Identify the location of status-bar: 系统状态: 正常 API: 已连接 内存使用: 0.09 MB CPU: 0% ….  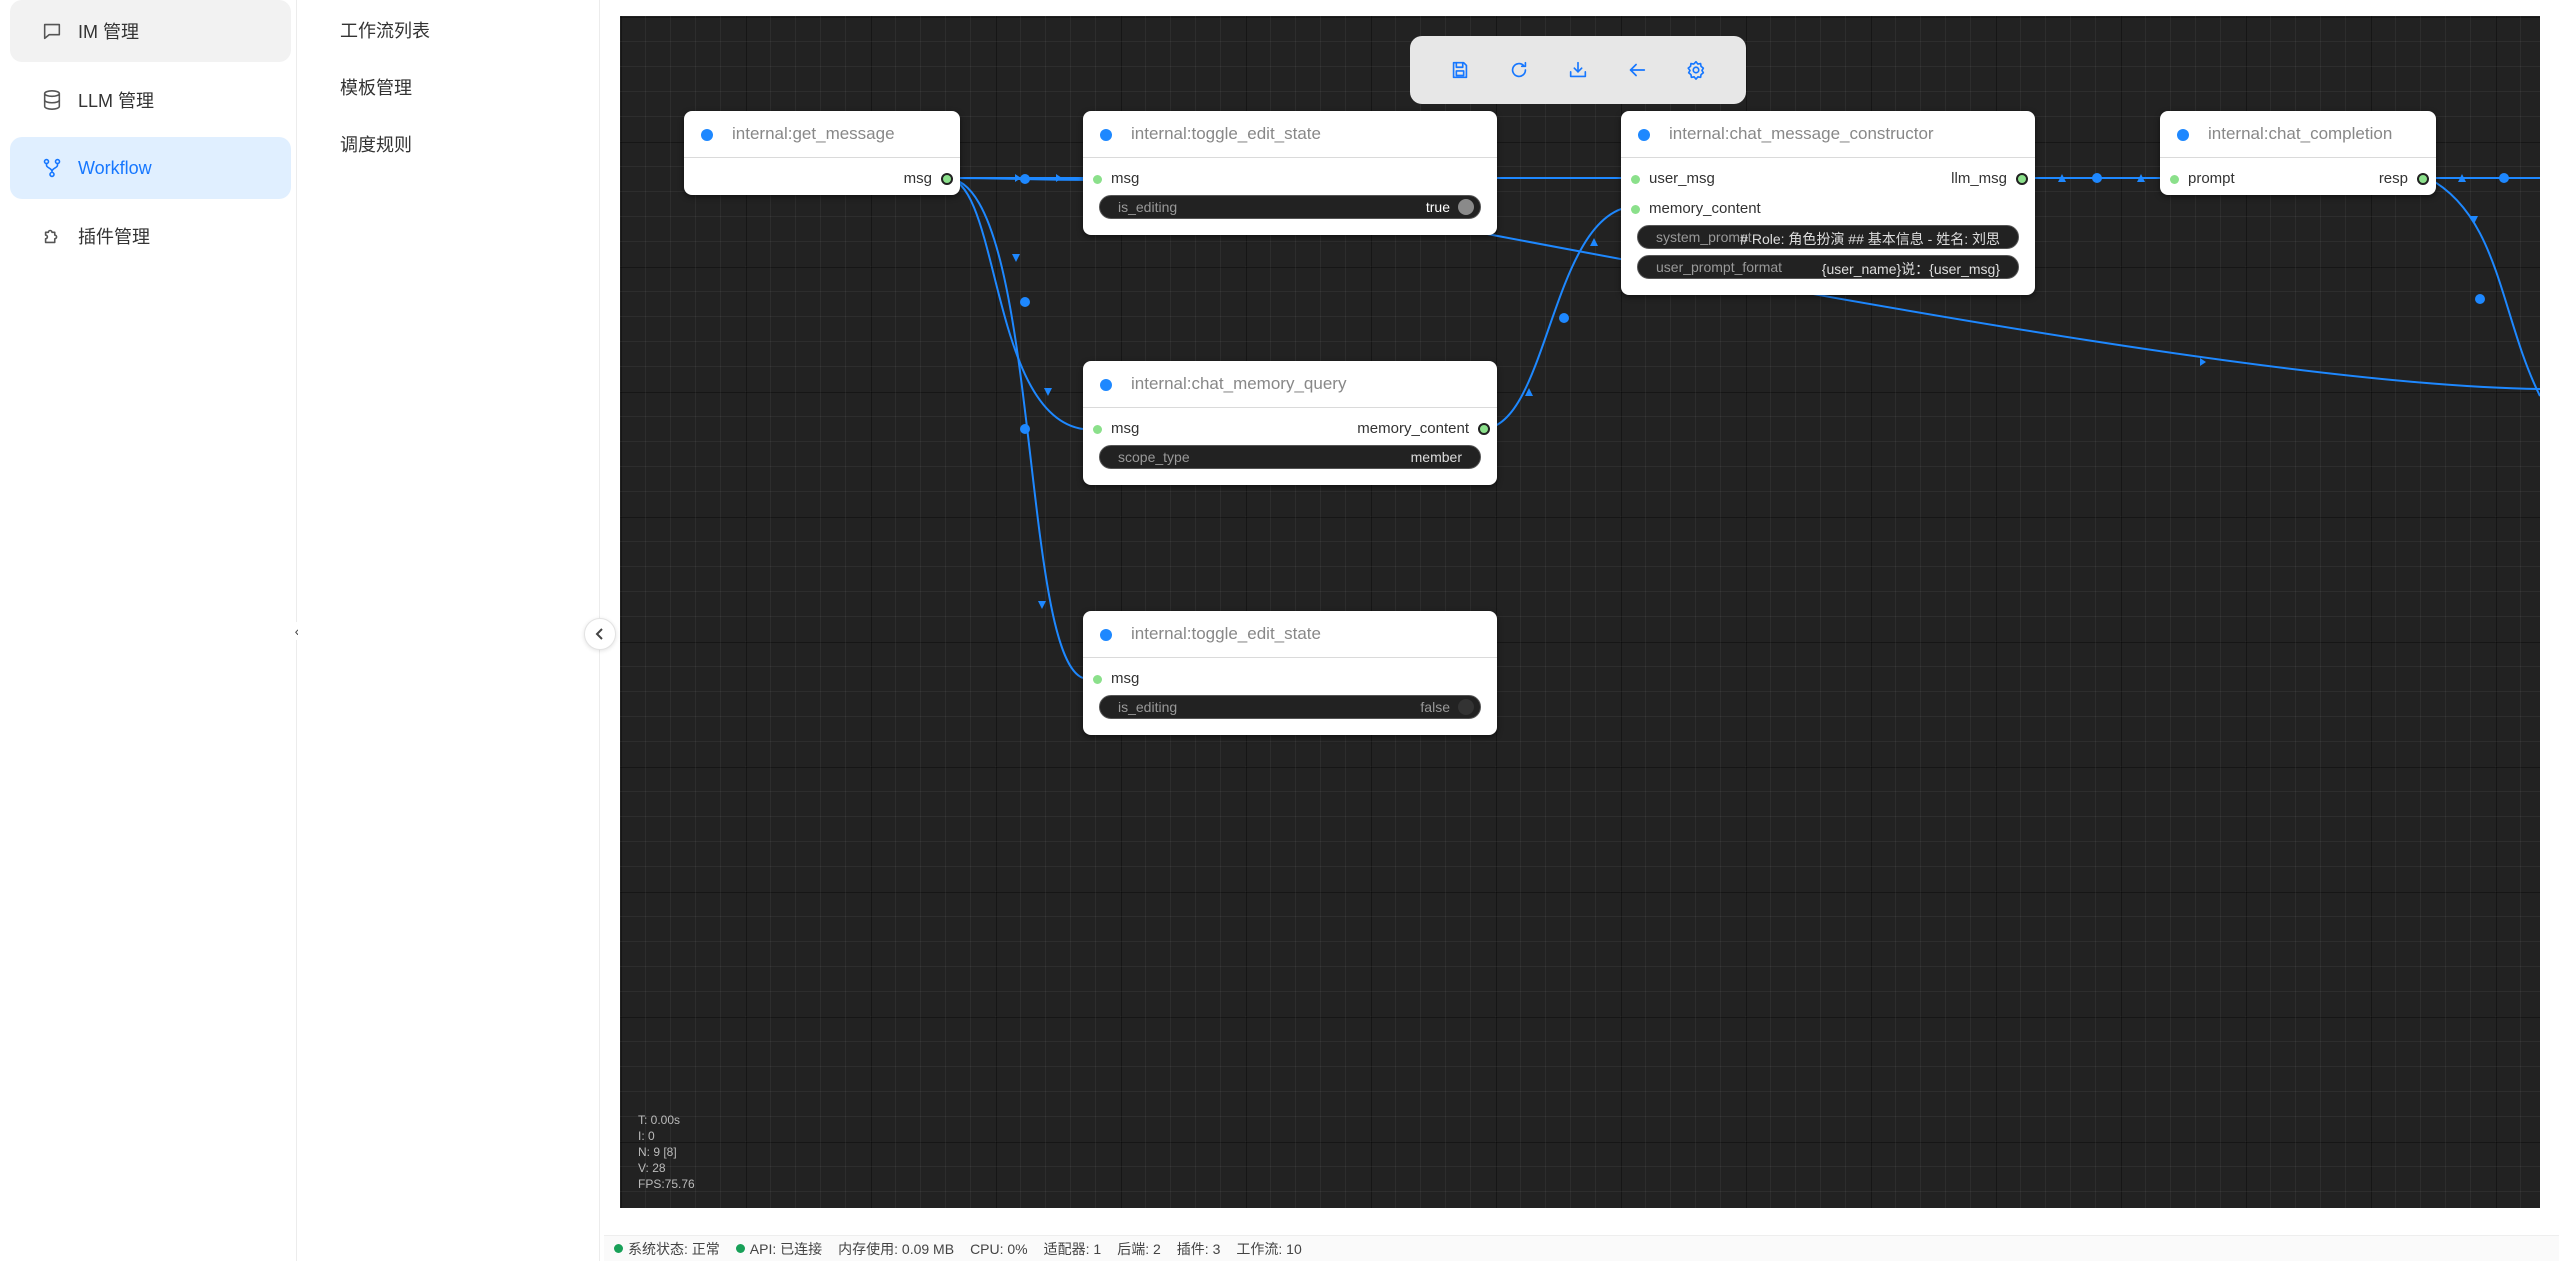
(1581, 1248).